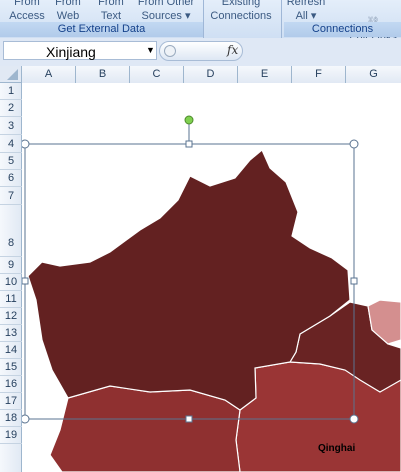 Image resolution: width=401 pixels, height=472 pixels. What do you see at coordinates (319, 74) in the screenshot?
I see `column-header-f: F` at bounding box center [319, 74].